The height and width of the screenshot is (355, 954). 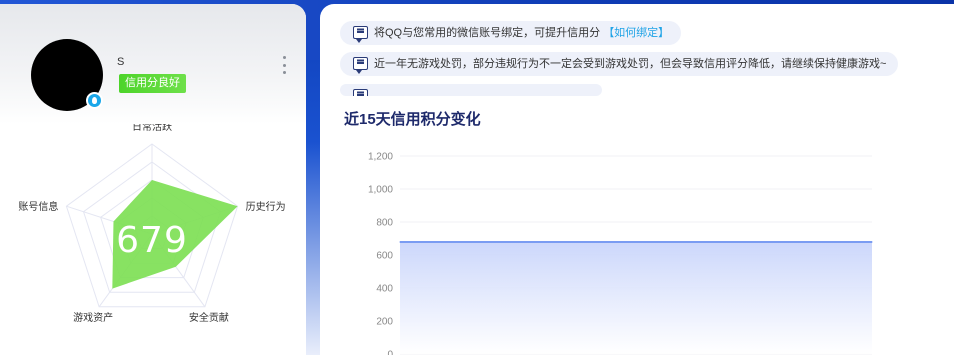 What do you see at coordinates (209, 317) in the screenshot?
I see `radar-axis-label-security-contribution: 安全贡献` at bounding box center [209, 317].